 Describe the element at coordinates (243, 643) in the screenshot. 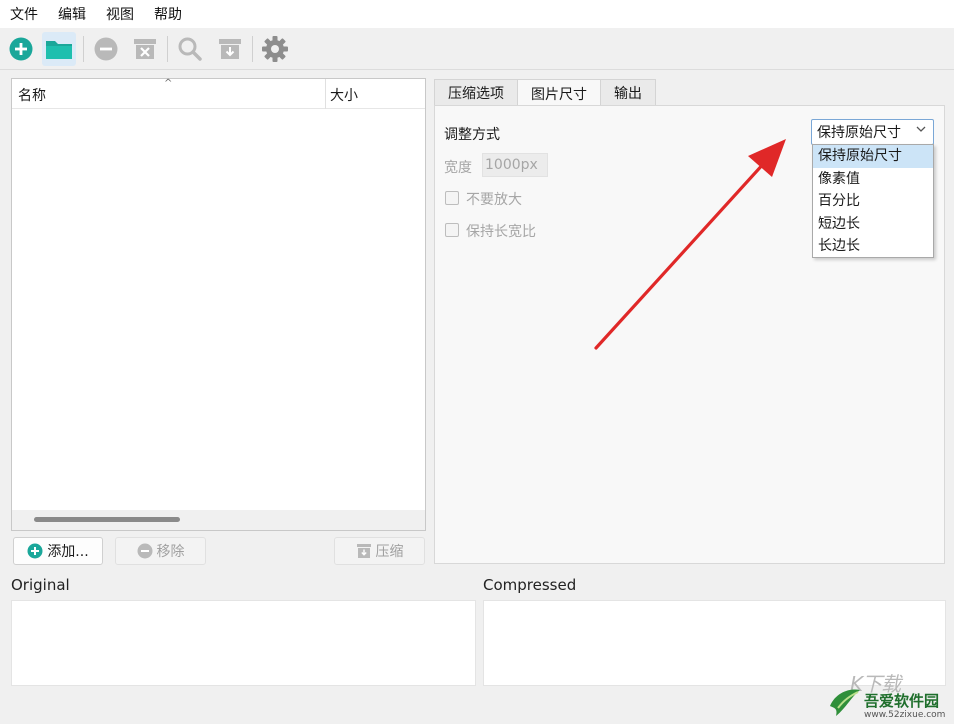

I see `original-preview` at that location.